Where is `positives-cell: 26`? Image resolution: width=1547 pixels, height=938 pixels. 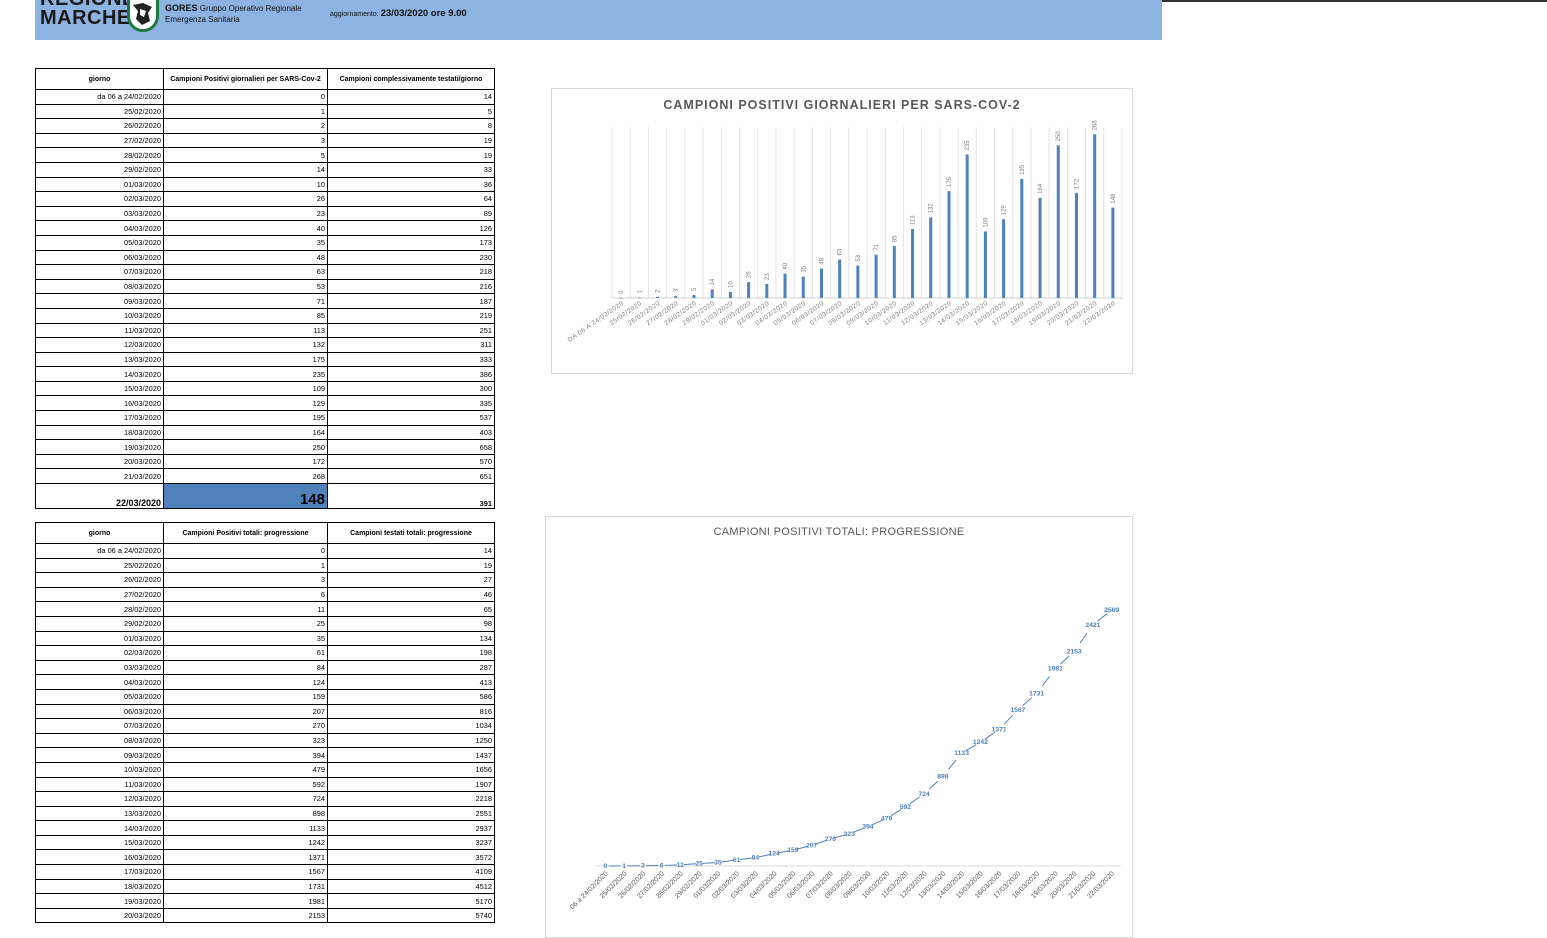 positives-cell: 26 is located at coordinates (246, 199).